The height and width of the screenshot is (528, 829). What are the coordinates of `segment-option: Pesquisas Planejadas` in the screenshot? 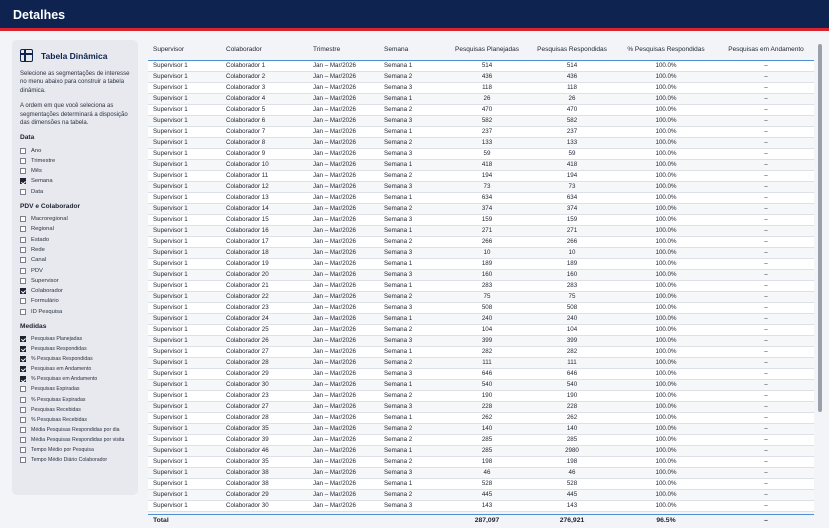 It's located at (75, 339).